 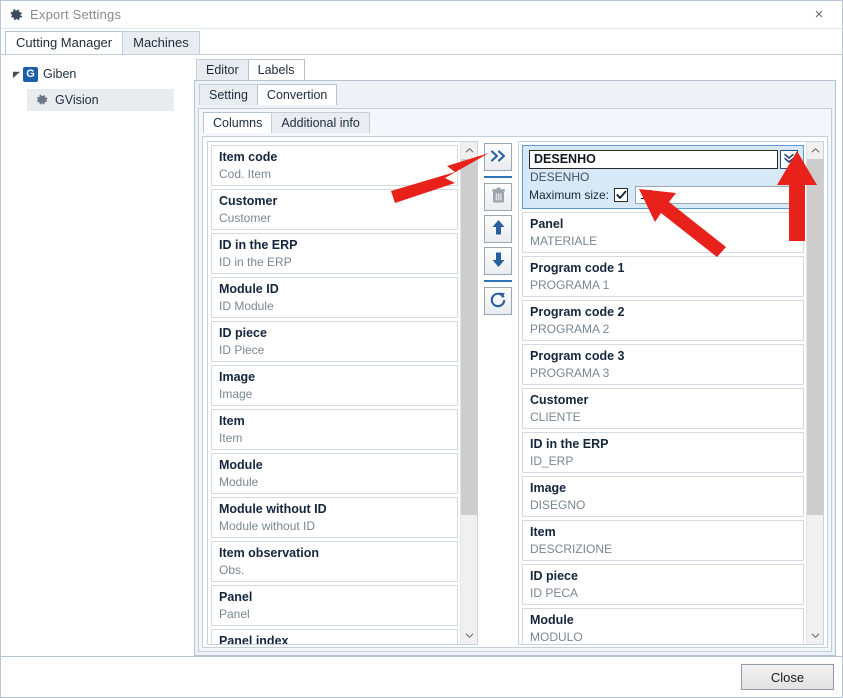 I want to click on maximum-size-input: 10, so click(x=716, y=195).